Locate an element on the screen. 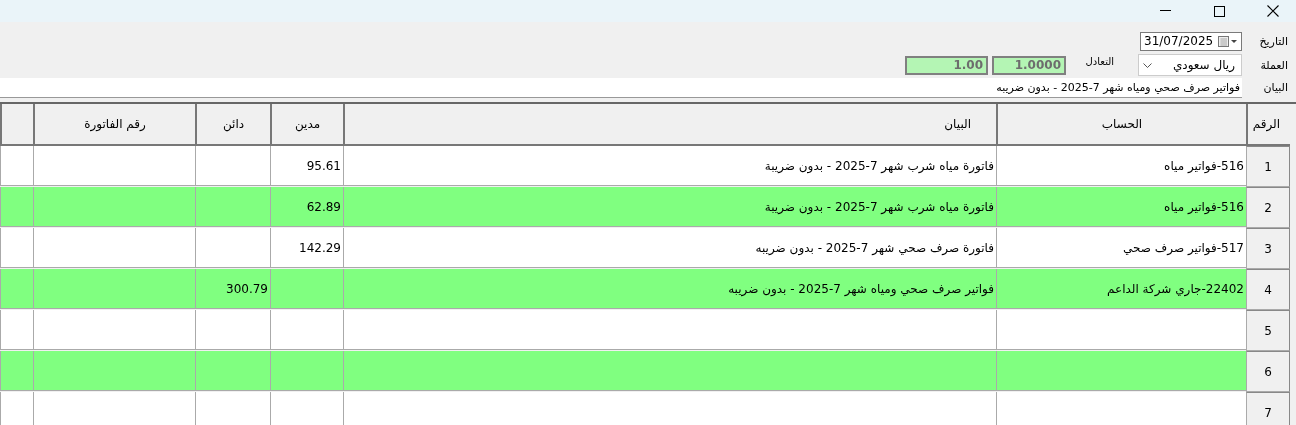  account-cell: 22402-جاري شركة الداعم is located at coordinates (1121, 289).